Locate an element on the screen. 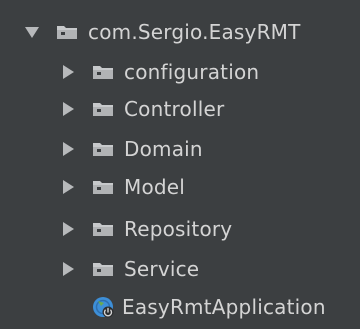 The image size is (360, 329). tree-node-label: Service is located at coordinates (162, 269).